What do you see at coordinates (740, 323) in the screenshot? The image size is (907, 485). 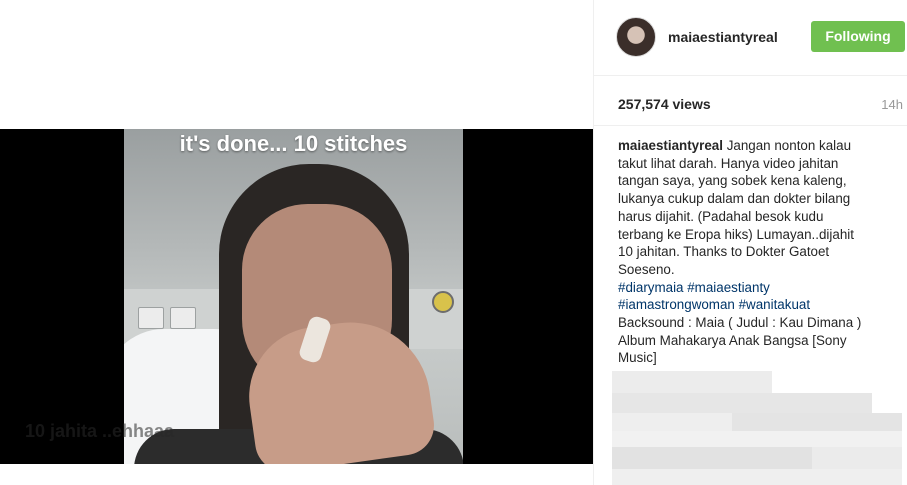 I see `caption-text: Backsound : Maia ( Judul : Kau Dimana )` at bounding box center [740, 323].